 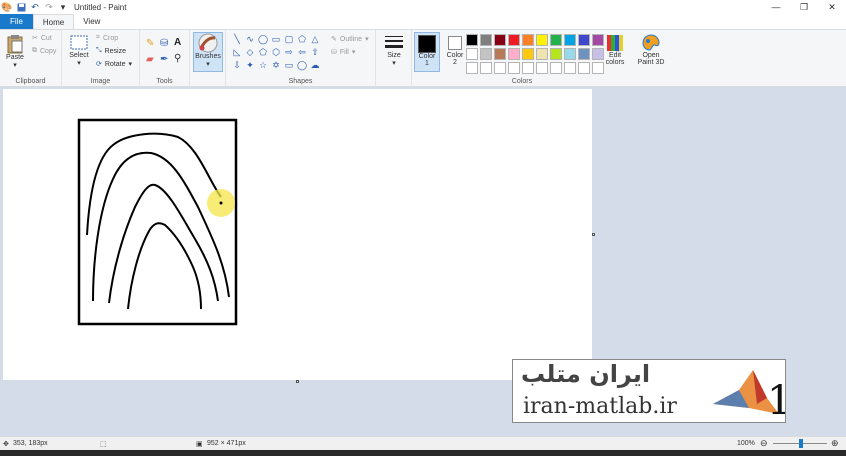 I want to click on quick-access-toolbar: 🎨 ↶ ↷ ▾, so click(x=34, y=7).